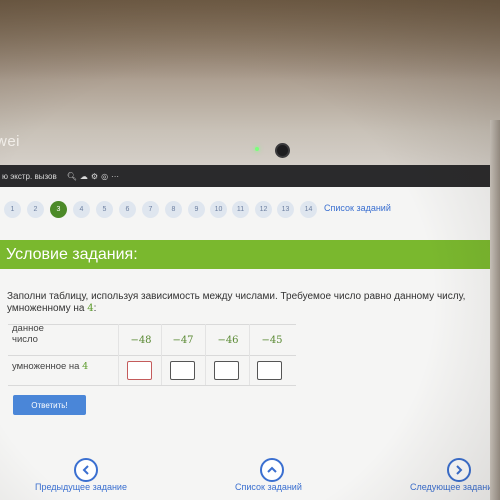 This screenshot has height=500, width=500. I want to click on cloud-icon: ☁, so click(84, 176).